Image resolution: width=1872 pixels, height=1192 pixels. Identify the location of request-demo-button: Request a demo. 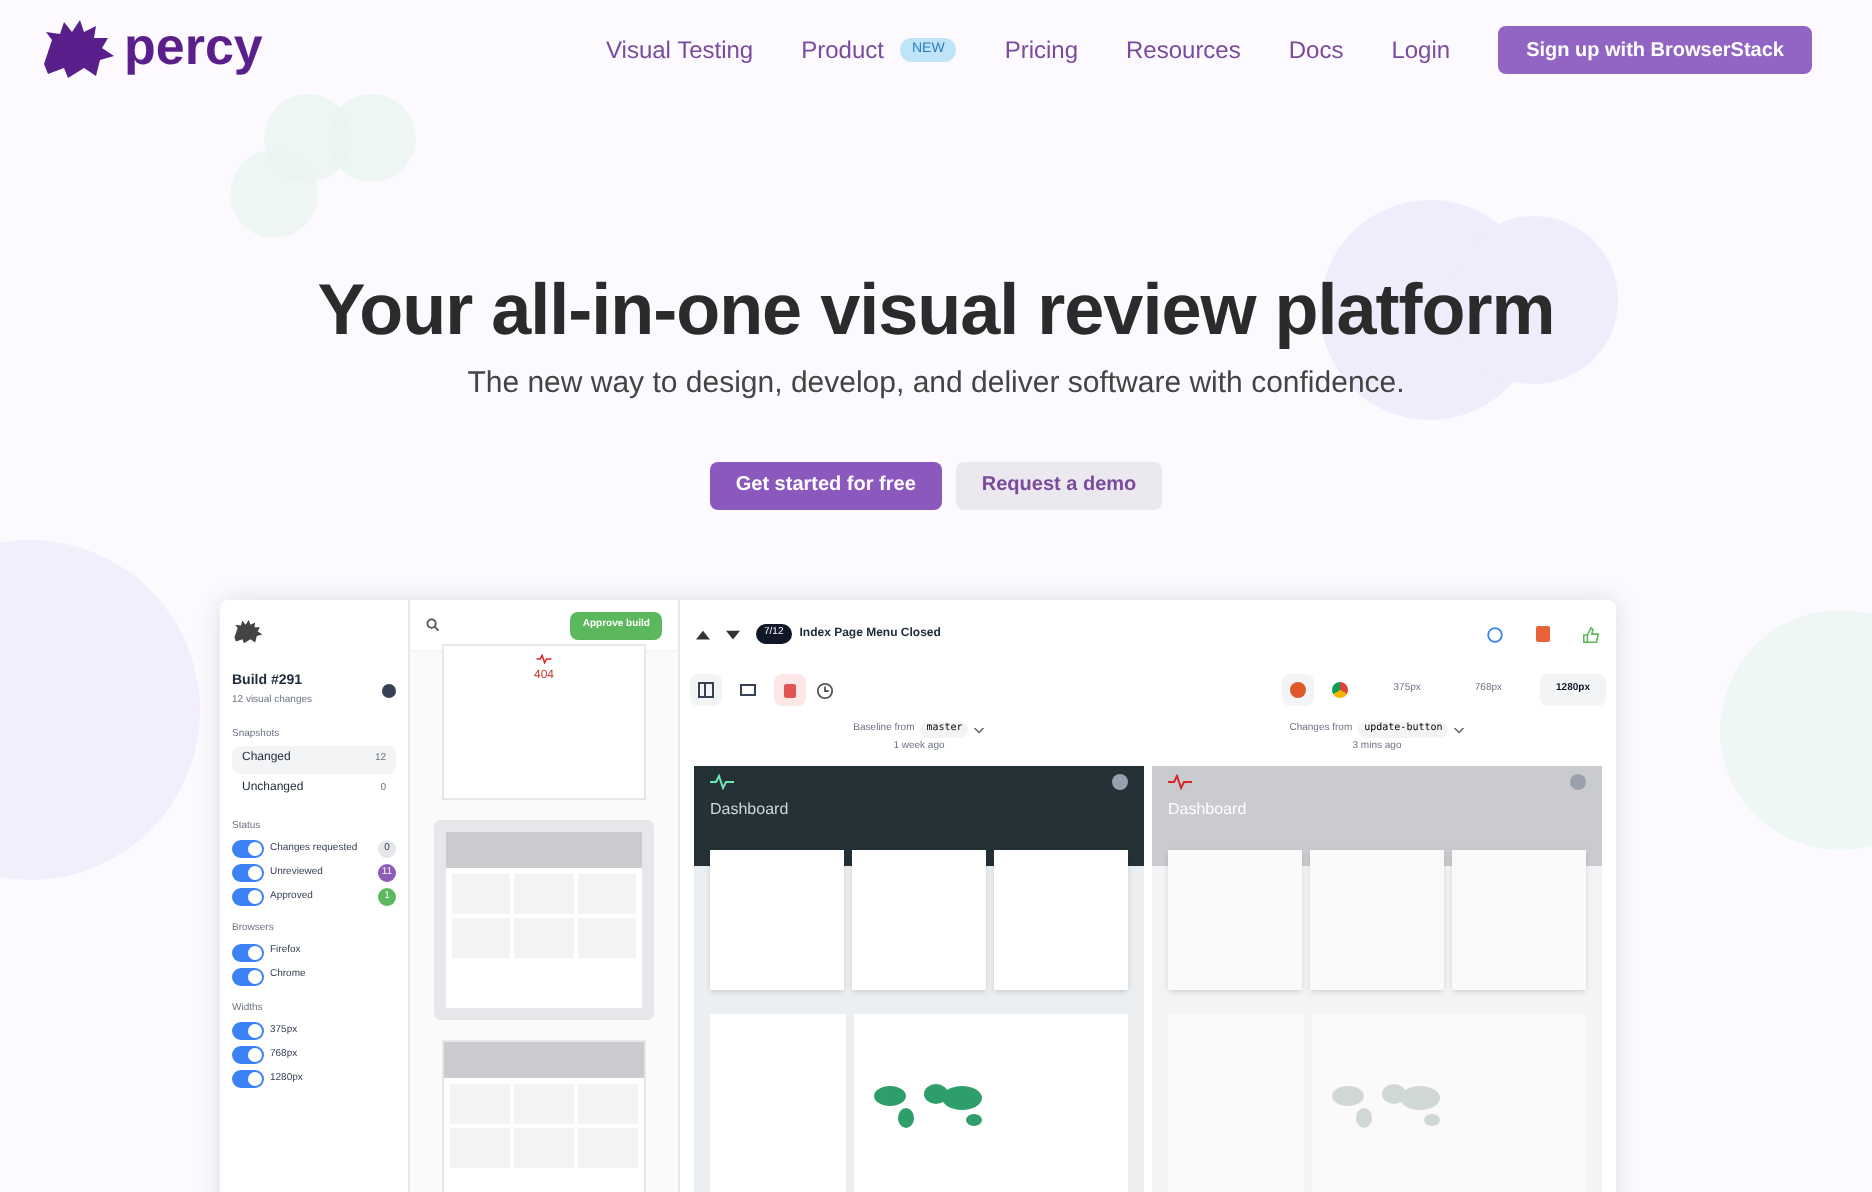
(1059, 485).